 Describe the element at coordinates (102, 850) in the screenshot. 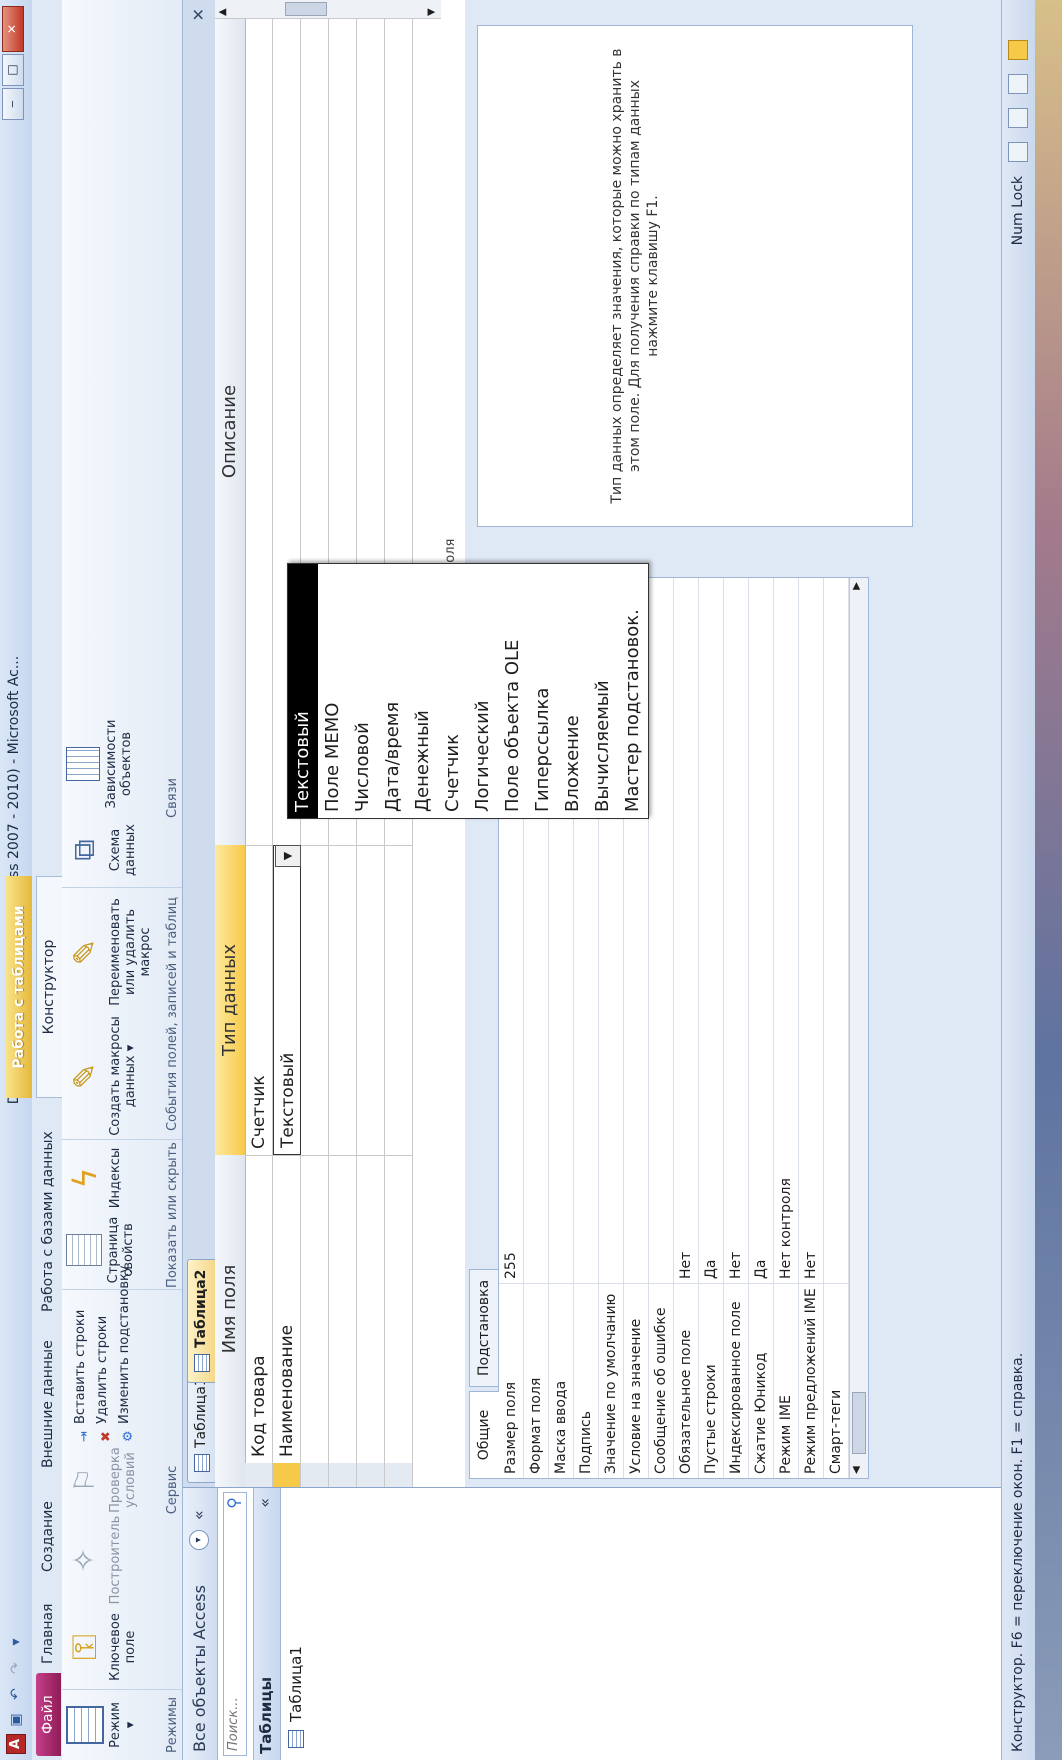

I see `relationships-button: ⧉ Схема данных` at that location.